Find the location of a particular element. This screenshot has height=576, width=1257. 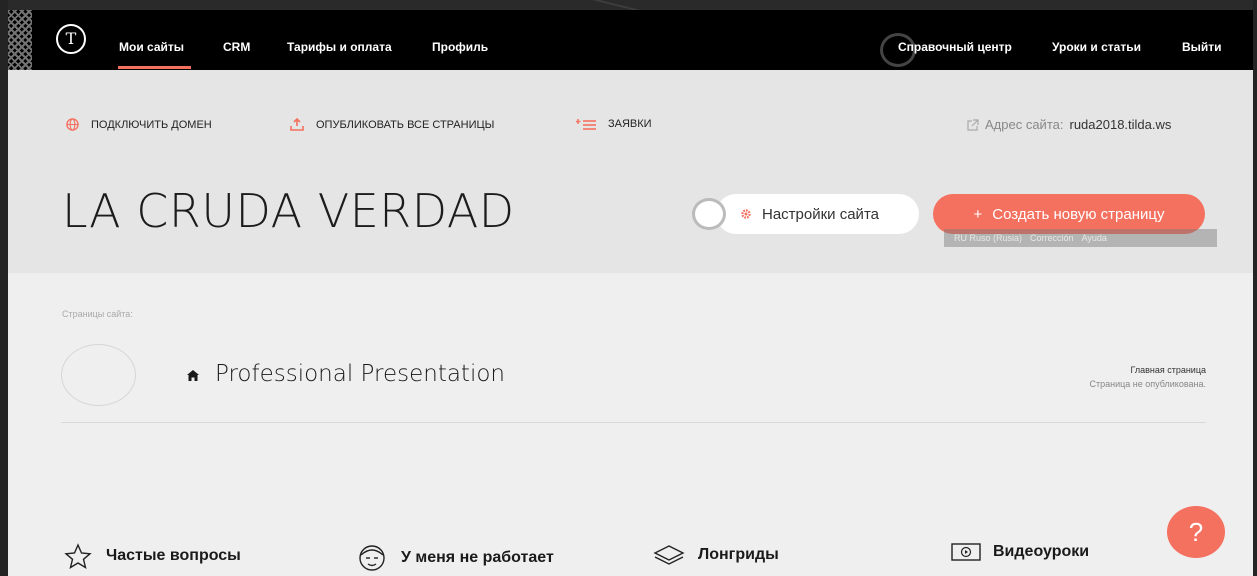

video-lessons-label: Видеоуроки is located at coordinates (1041, 551).